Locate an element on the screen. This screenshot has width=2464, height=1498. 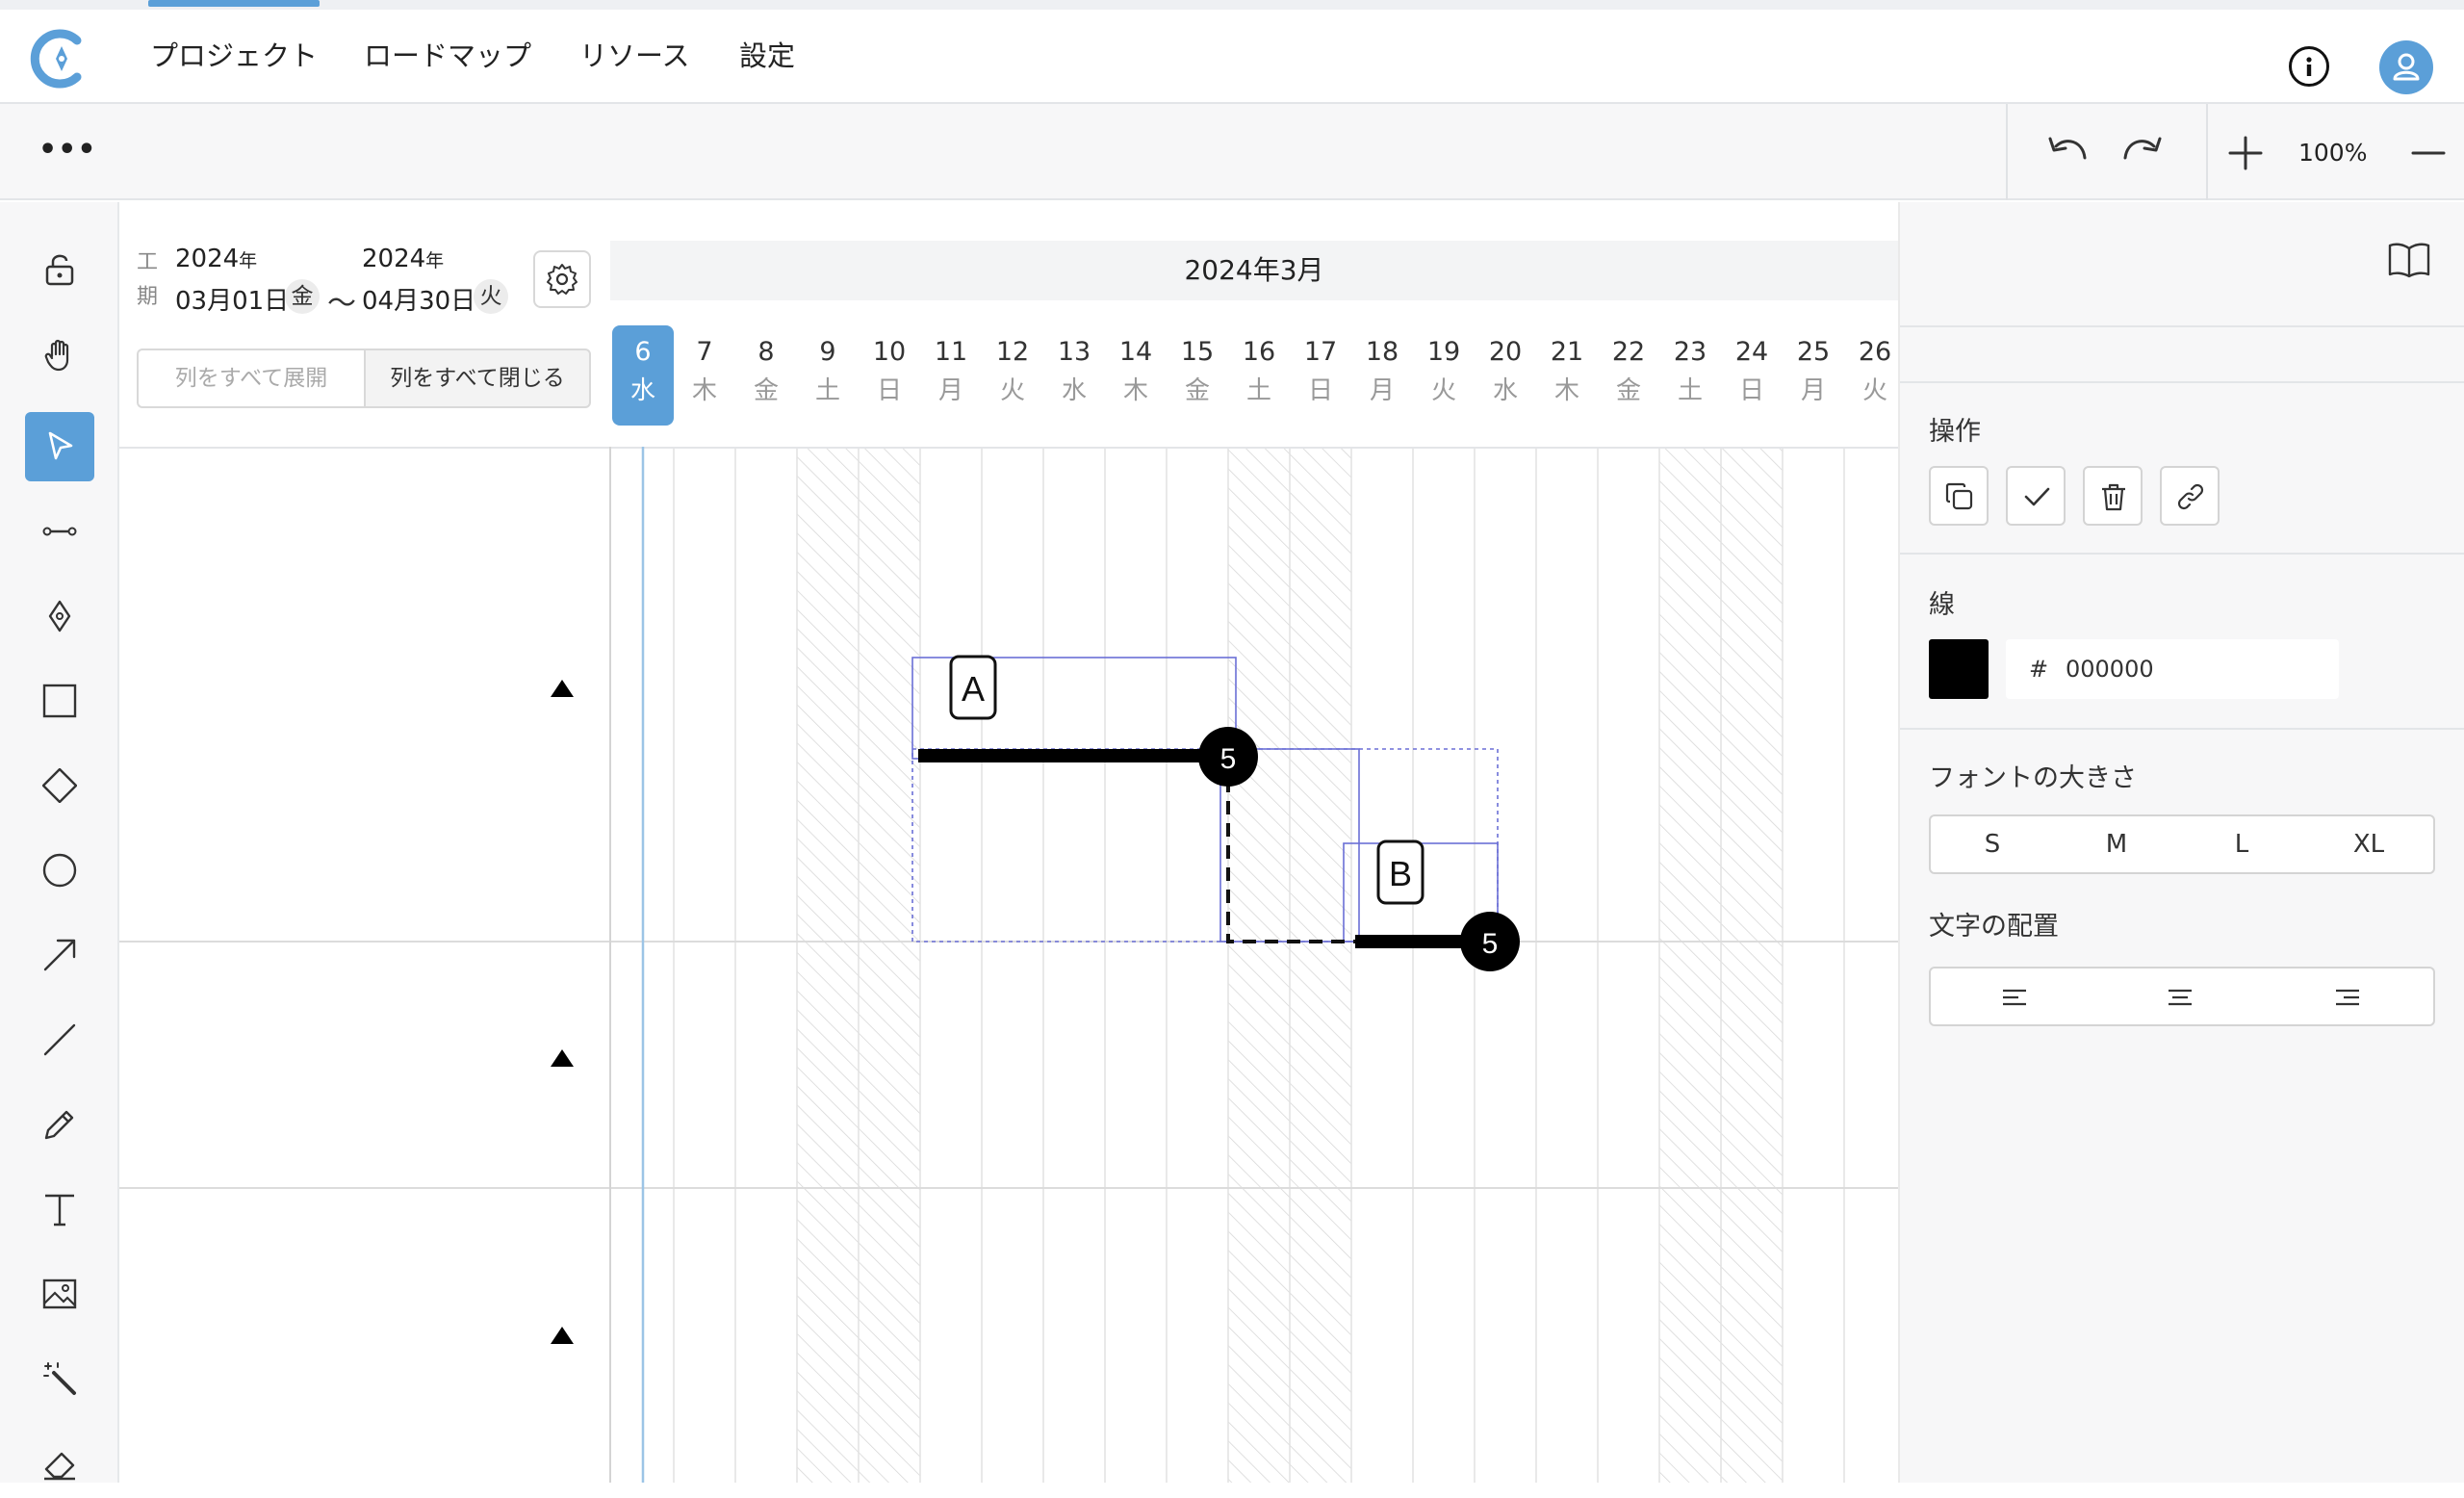
day-weekday: 木 is located at coordinates (1135, 390).